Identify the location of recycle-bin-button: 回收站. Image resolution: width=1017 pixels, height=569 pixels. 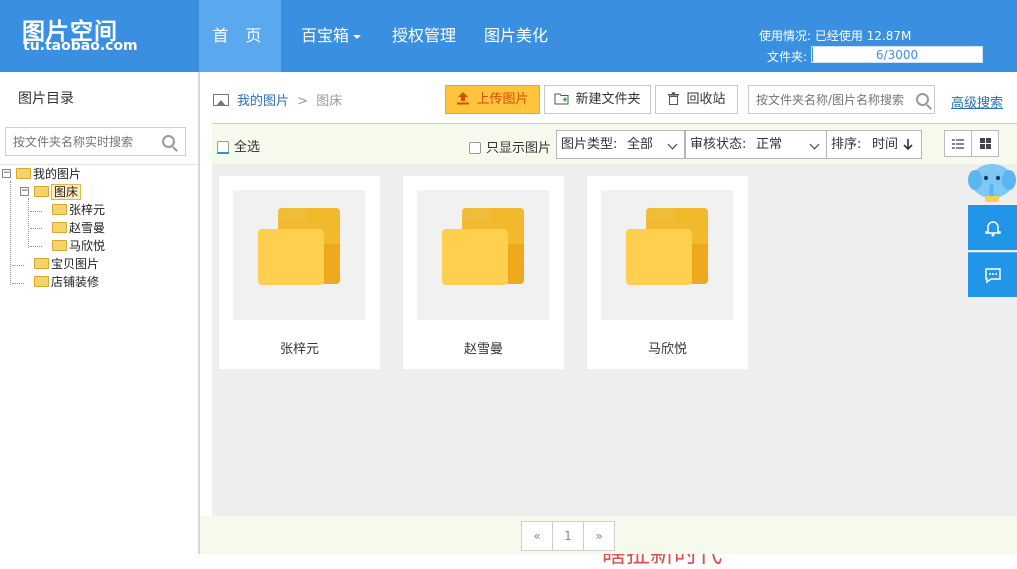
(696, 99).